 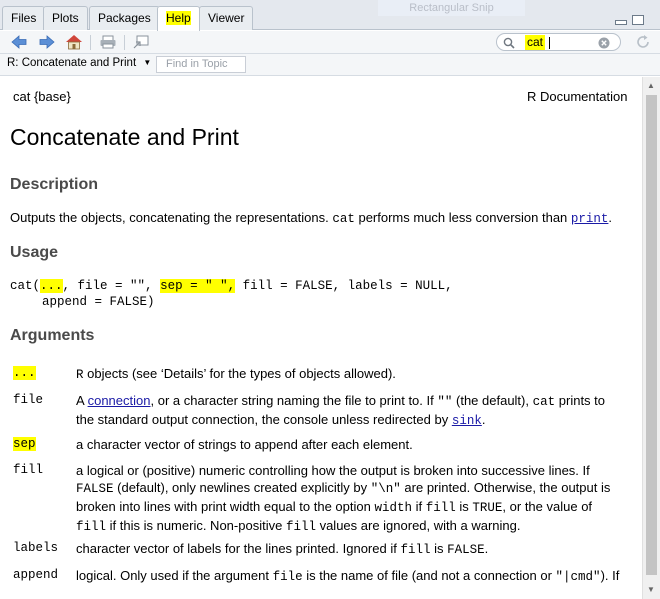 What do you see at coordinates (172, 575) in the screenshot?
I see `desc-part: logical. Only used if the argument` at bounding box center [172, 575].